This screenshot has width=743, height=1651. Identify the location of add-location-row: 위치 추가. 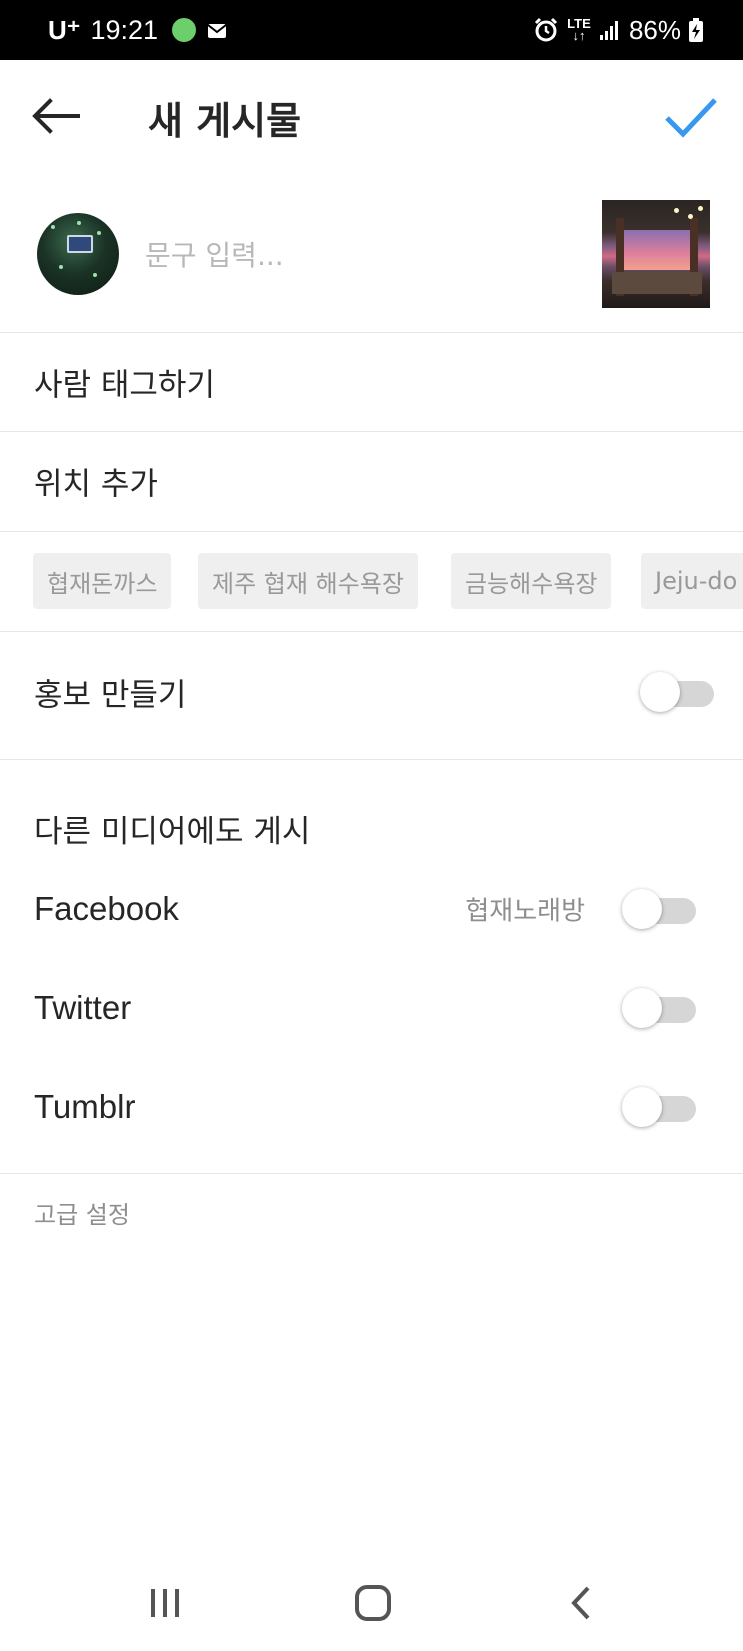
(371, 481).